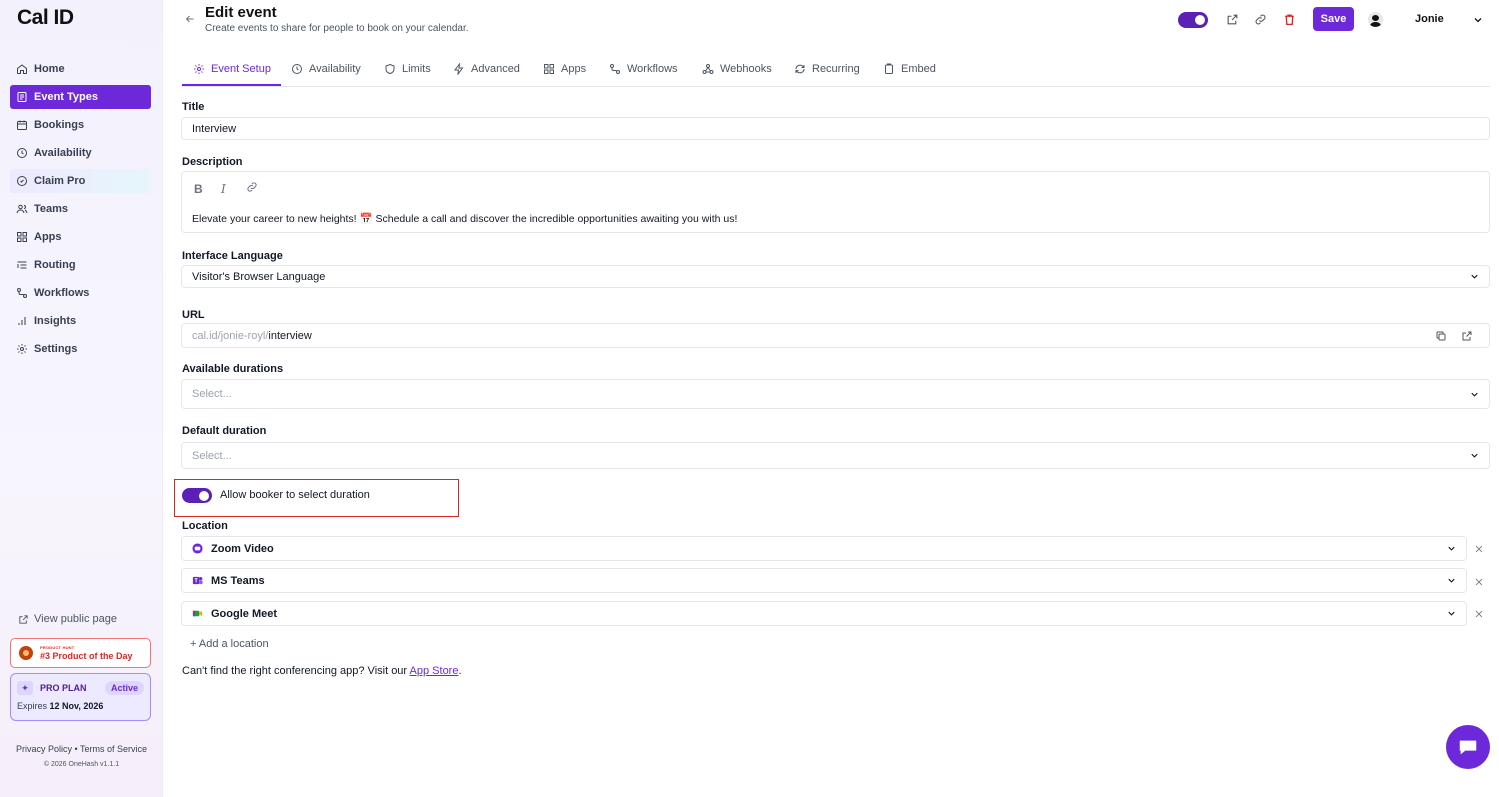 Image resolution: width=1499 pixels, height=797 pixels. I want to click on allow-duration-label: Allow booker to select duration, so click(295, 495).